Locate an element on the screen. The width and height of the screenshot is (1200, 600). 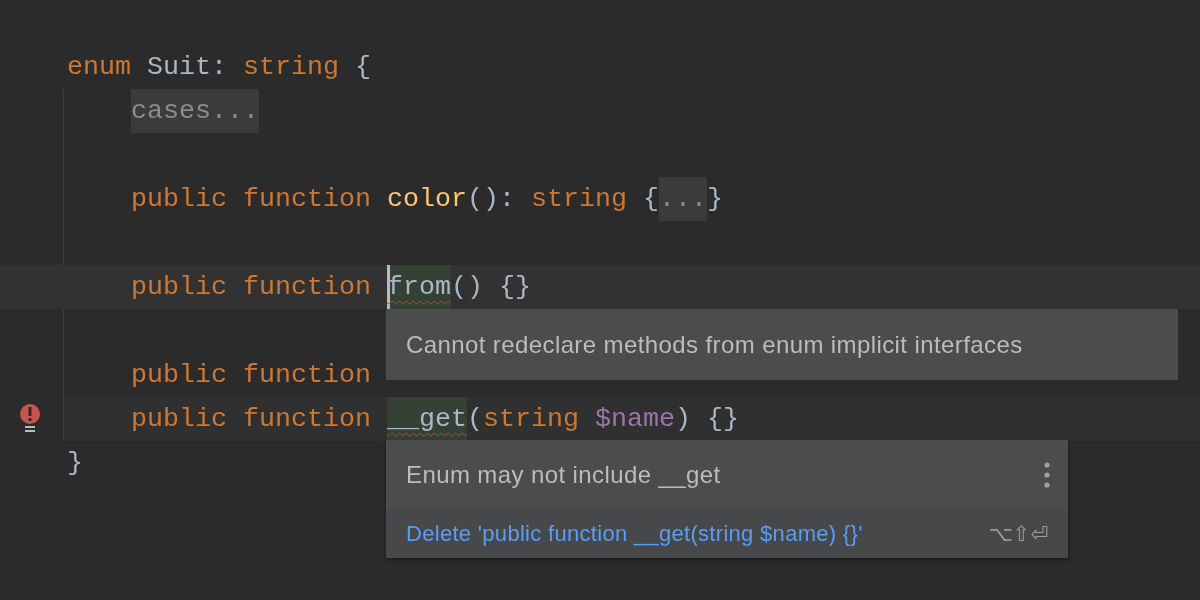
error-message: Enum may not include __get is located at coordinates (563, 475).